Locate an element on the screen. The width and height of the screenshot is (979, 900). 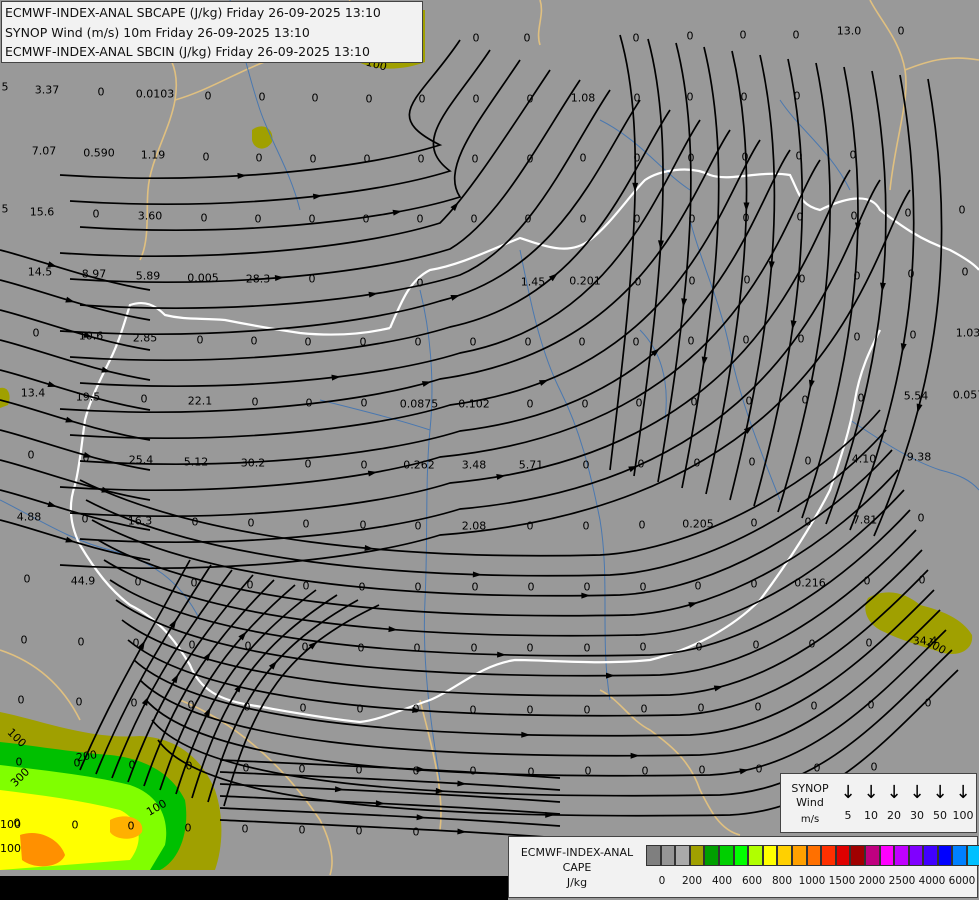
cape-legend-tick: 1500 is located at coordinates (842, 881).